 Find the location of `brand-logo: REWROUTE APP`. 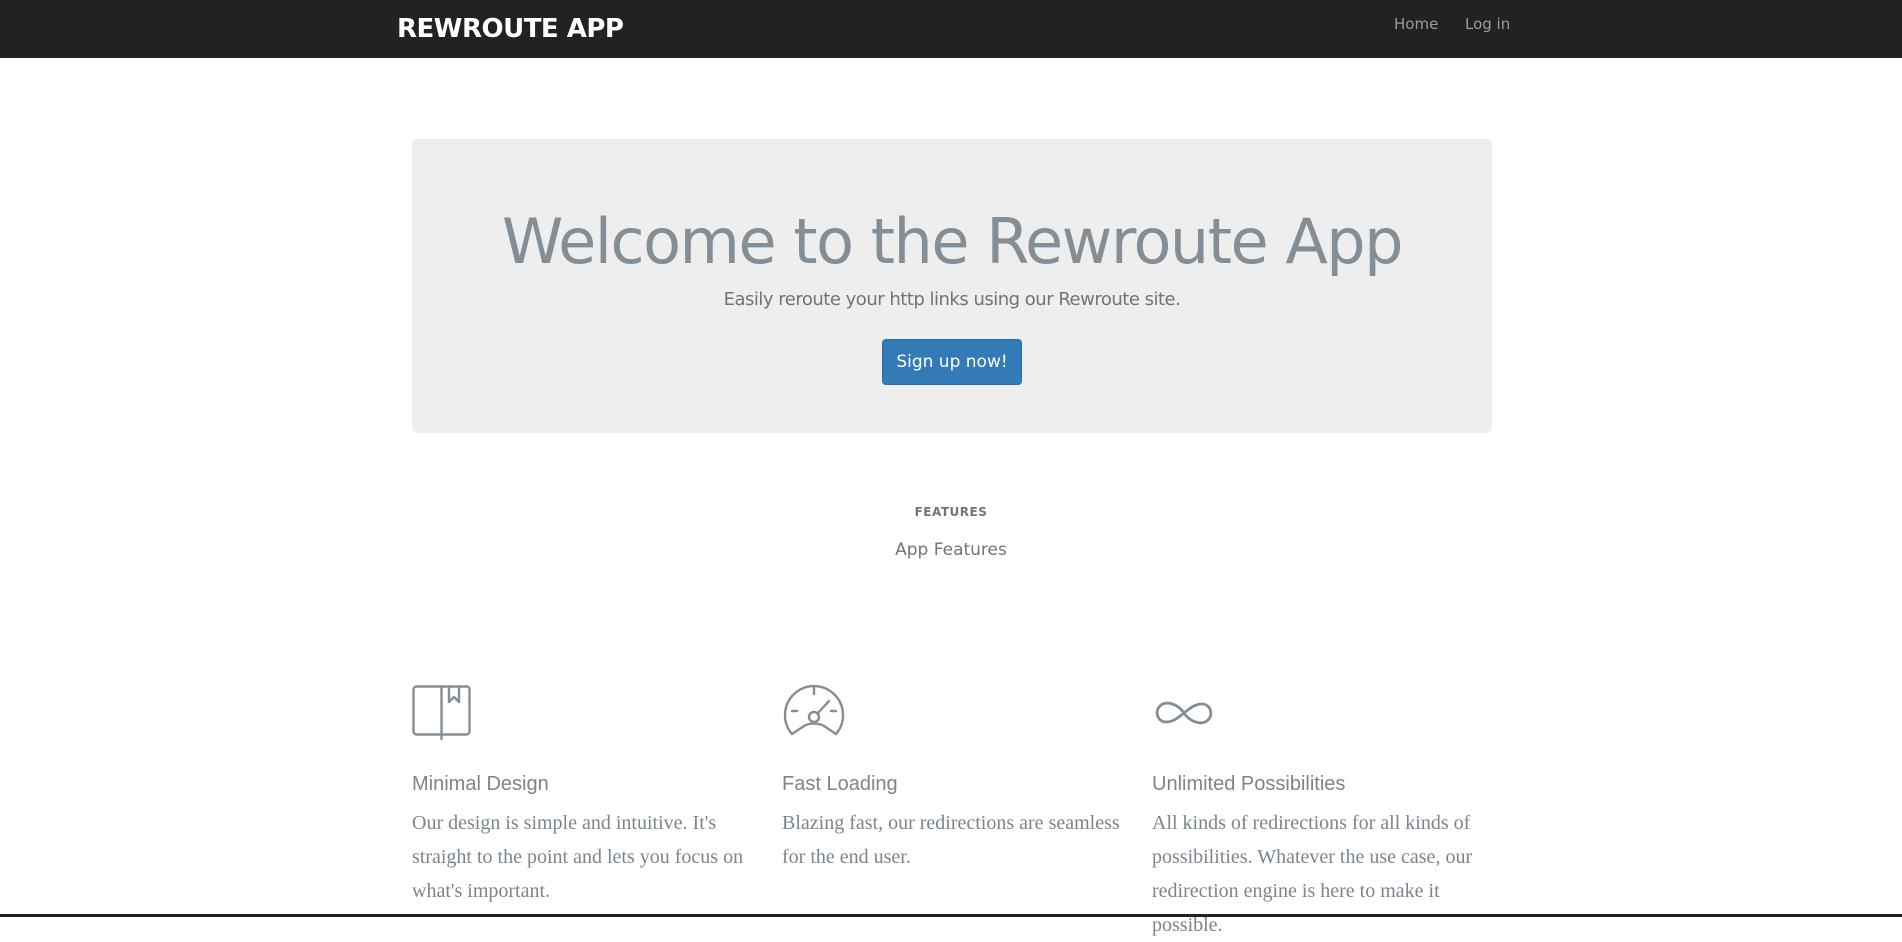

brand-logo: REWROUTE APP is located at coordinates (510, 29).